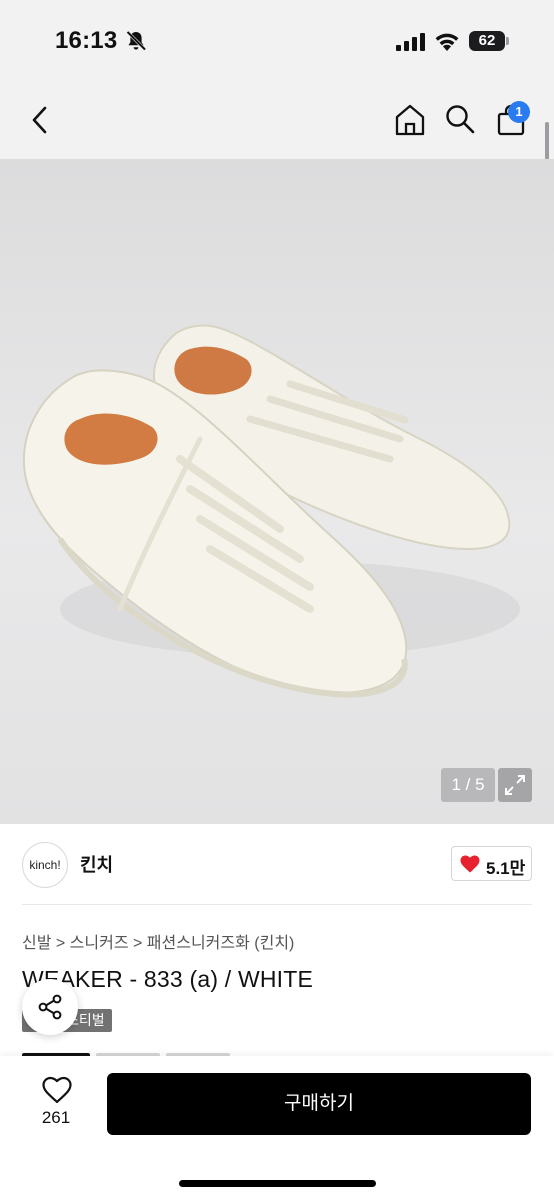 This screenshot has width=554, height=1200. I want to click on share-icon, so click(50, 1007).